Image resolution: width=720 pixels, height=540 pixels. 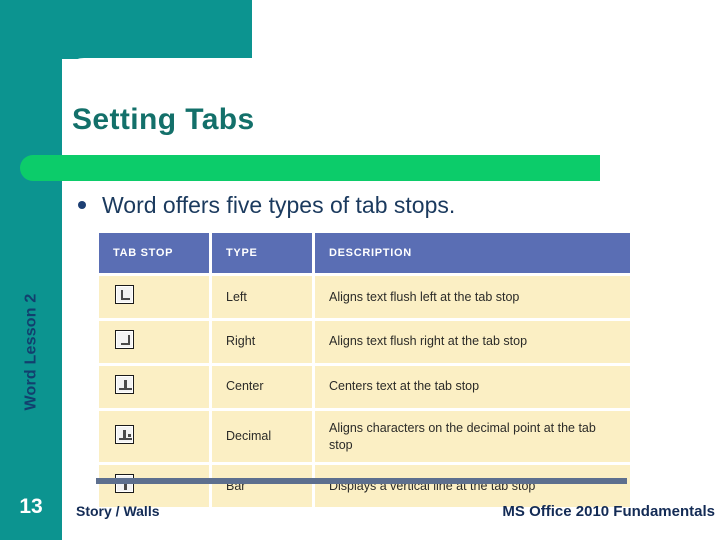 I want to click on column-header-type: TYPE, so click(x=262, y=253).